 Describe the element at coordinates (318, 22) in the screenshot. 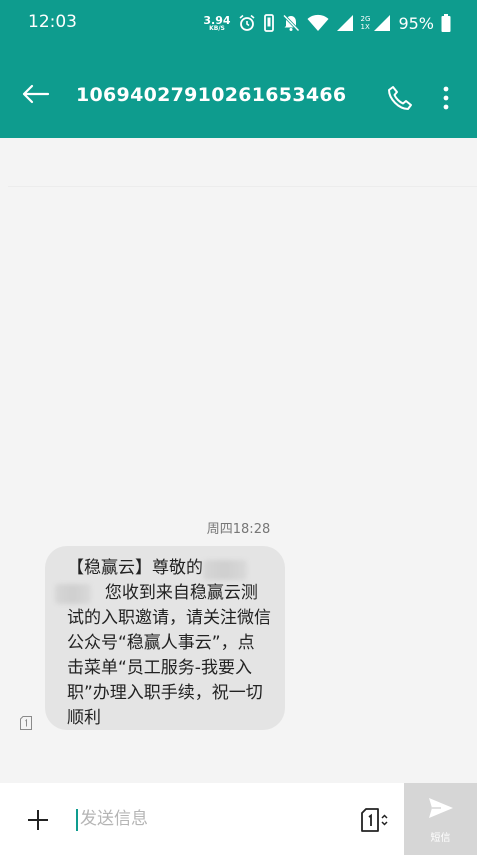

I see `wifi-icon` at that location.